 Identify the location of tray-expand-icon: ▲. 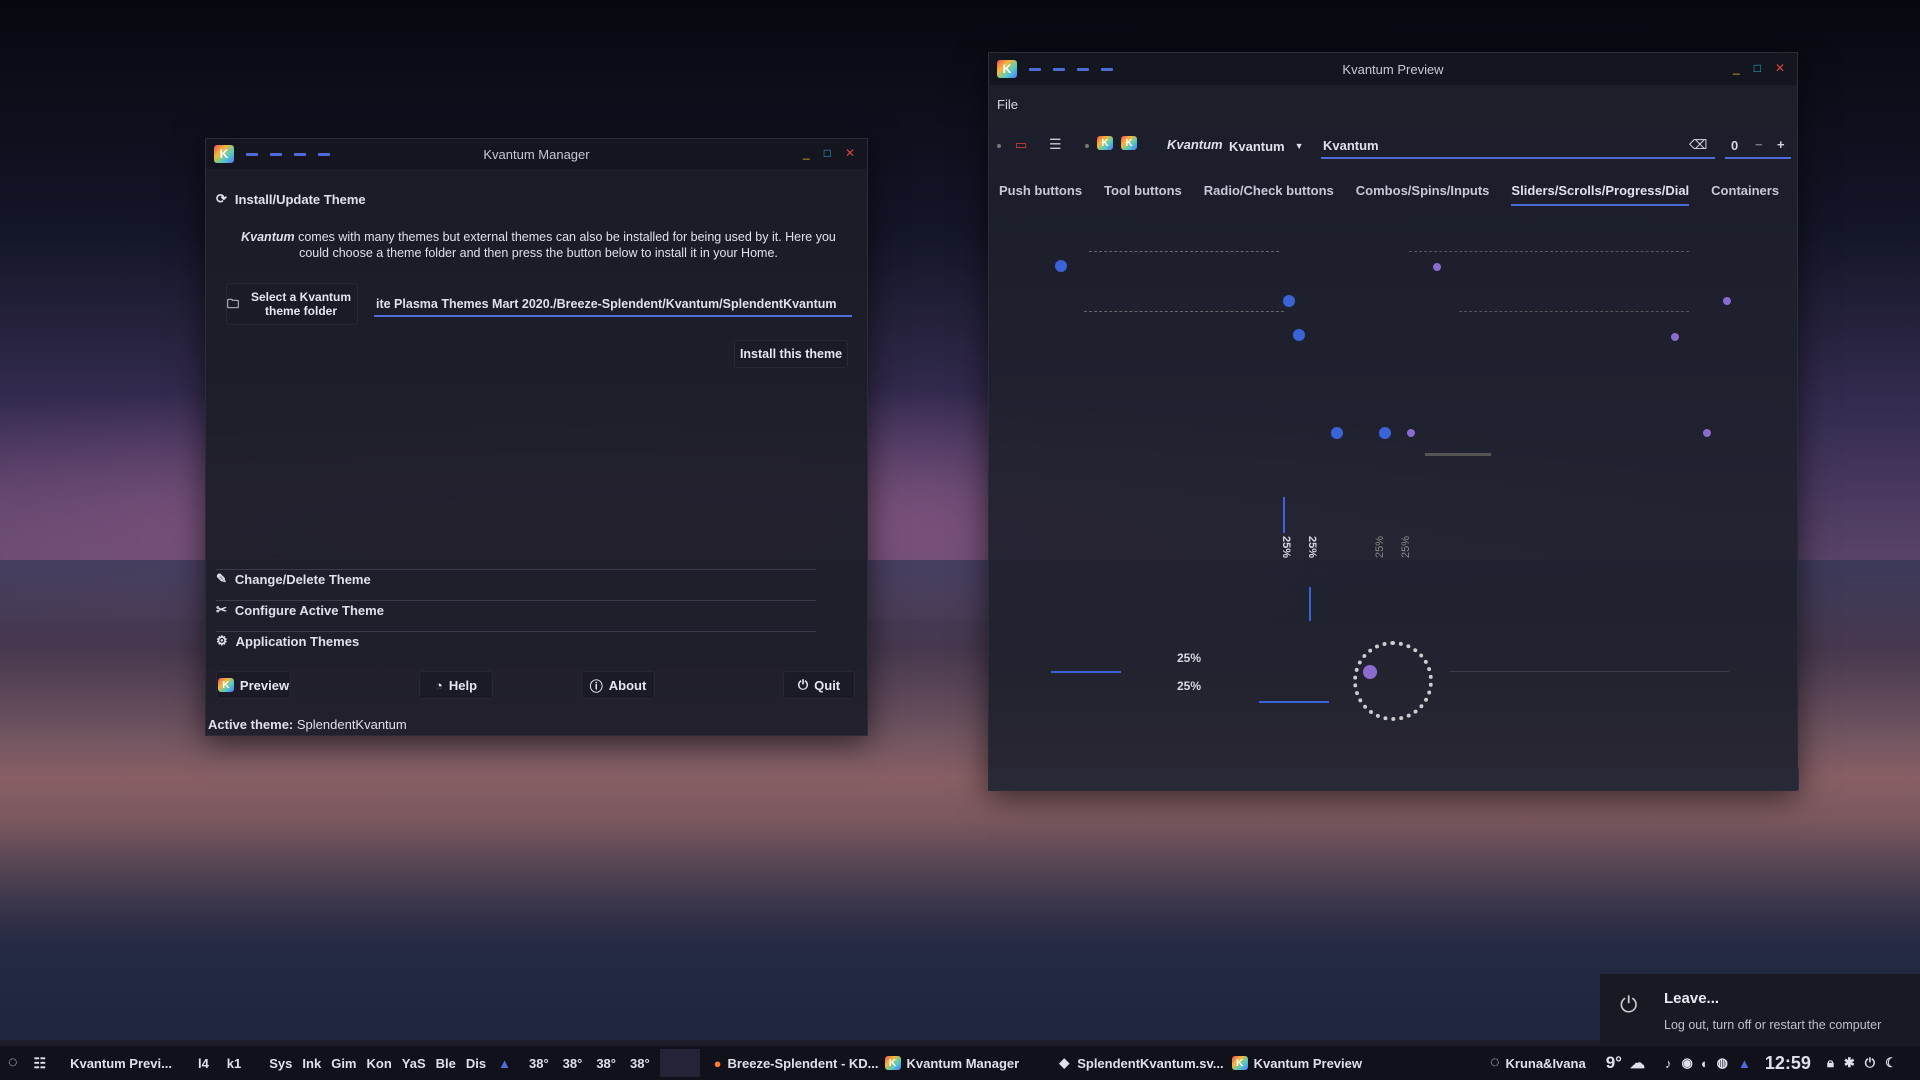
(1744, 1063).